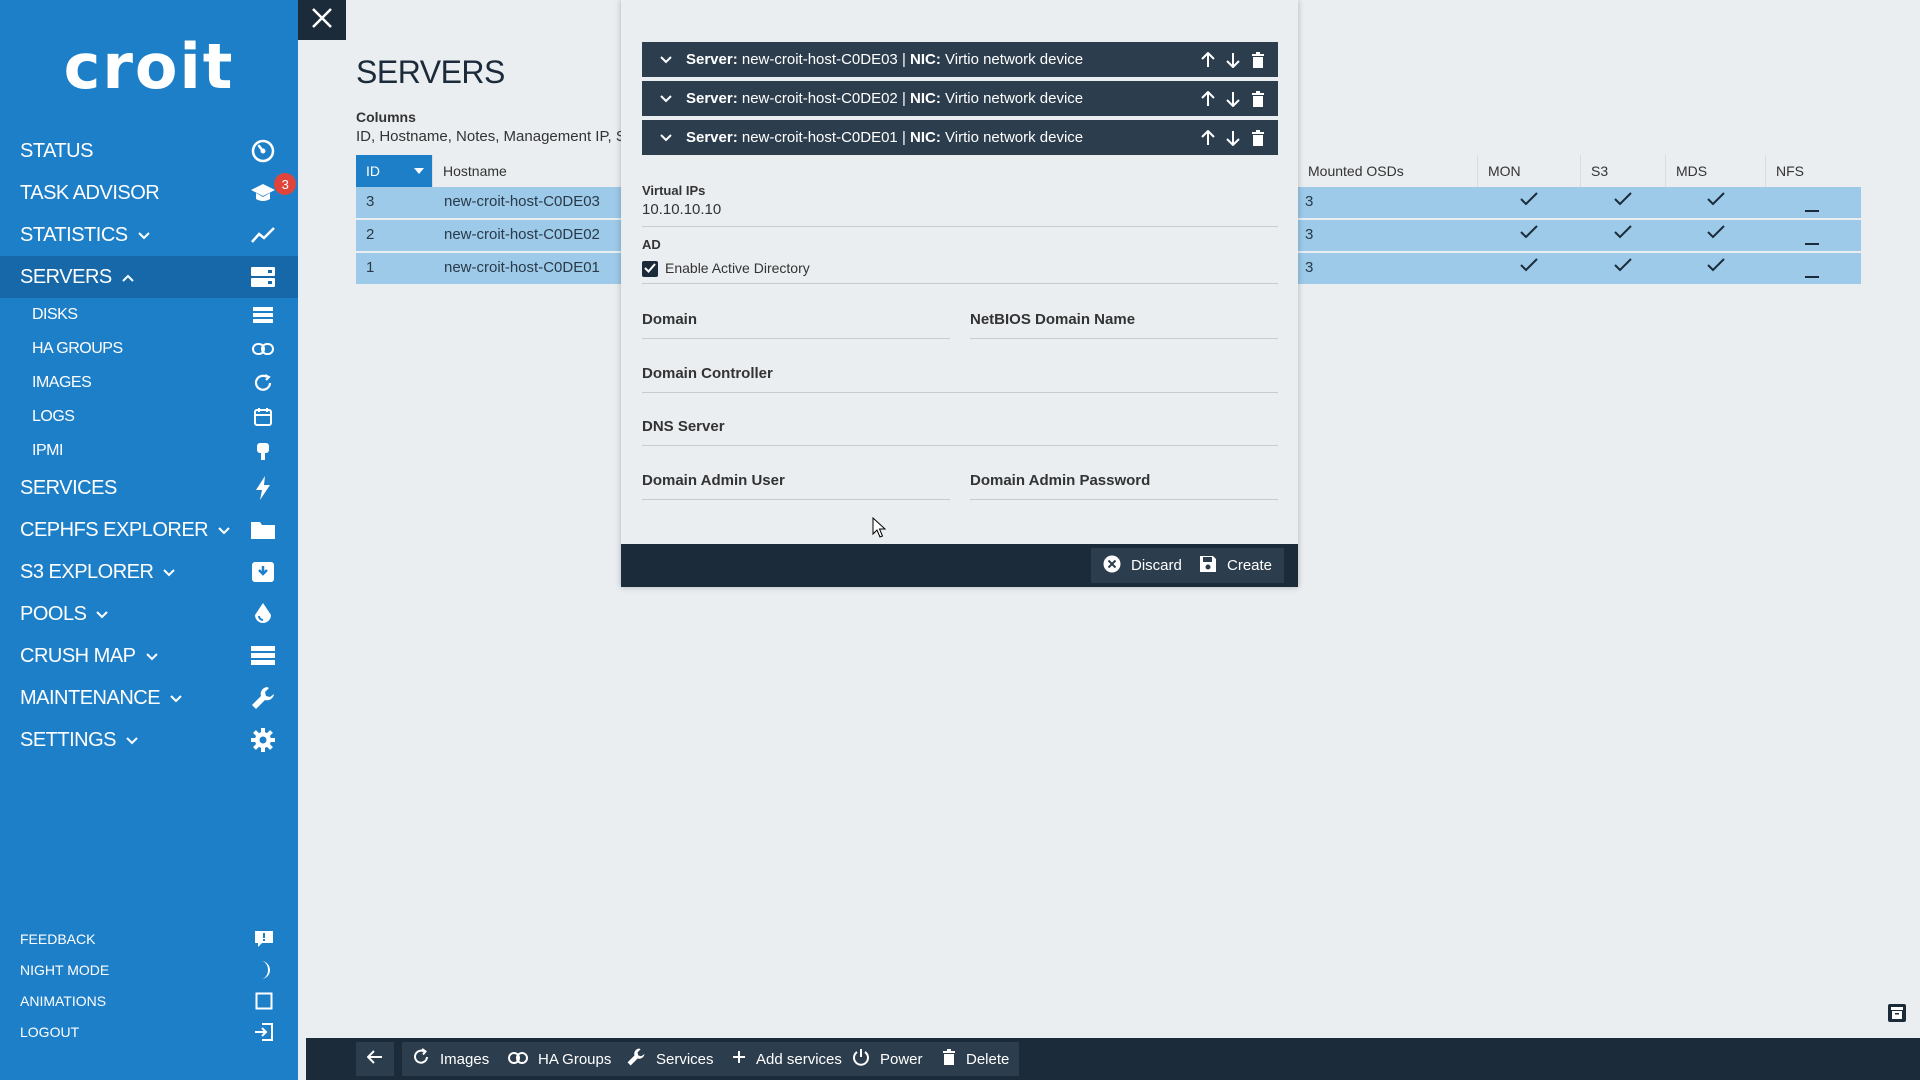 This screenshot has height=1080, width=1920. Describe the element at coordinates (263, 193) in the screenshot. I see `graduation-cap-icon` at that location.